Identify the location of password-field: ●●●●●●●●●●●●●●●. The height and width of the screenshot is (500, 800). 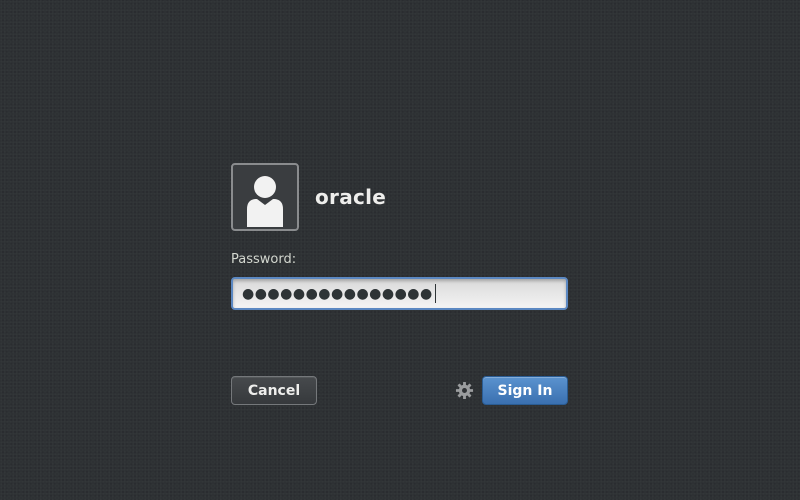
(399, 293).